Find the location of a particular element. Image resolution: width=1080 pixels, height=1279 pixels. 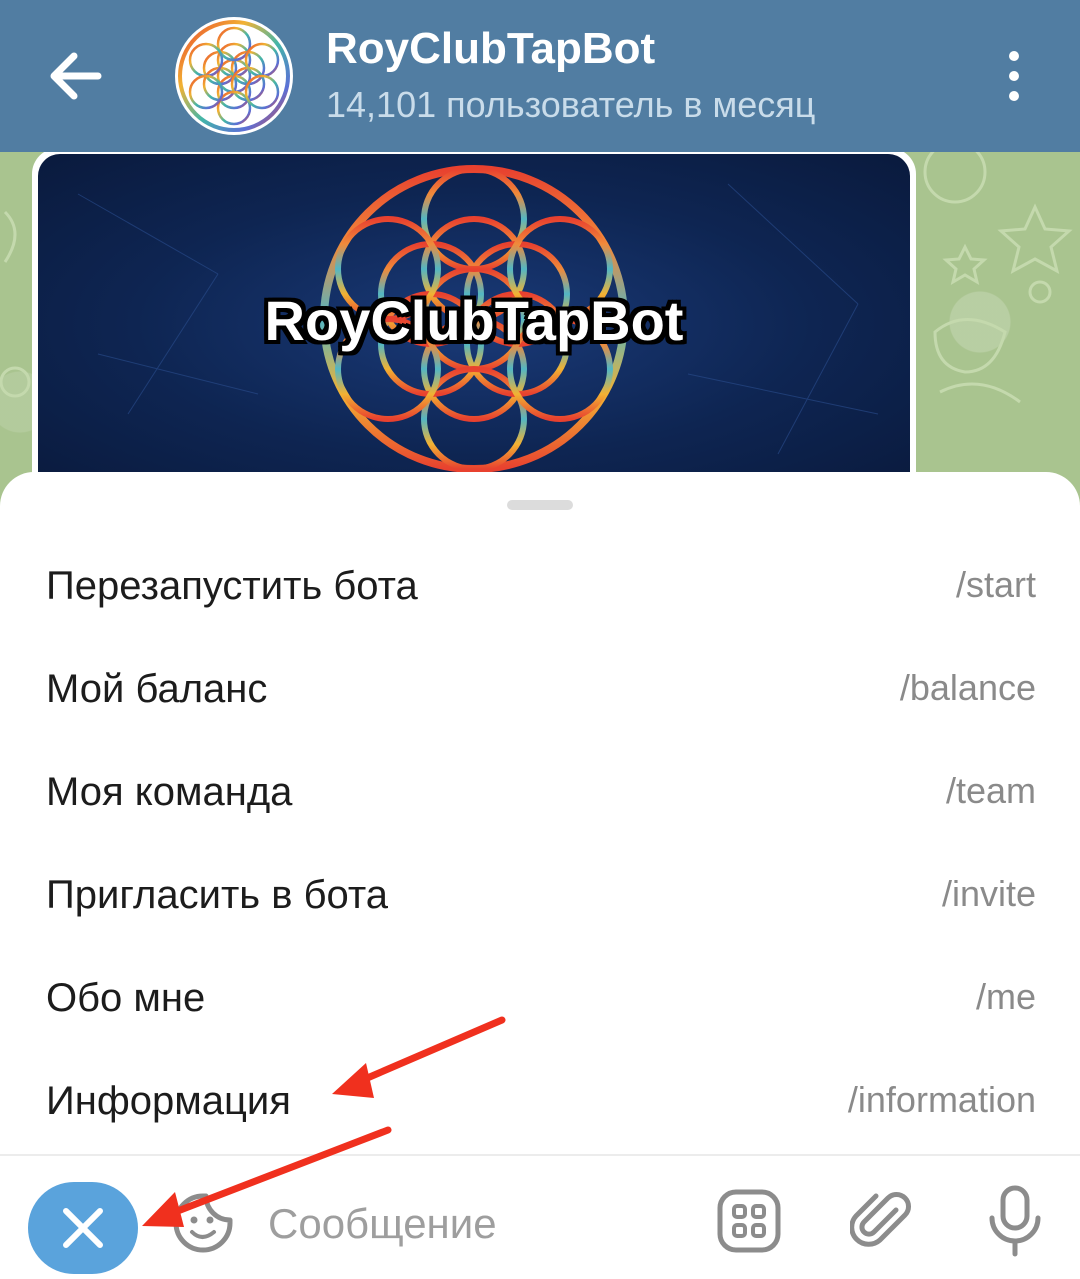

arrow-left-icon is located at coordinates (76, 76).